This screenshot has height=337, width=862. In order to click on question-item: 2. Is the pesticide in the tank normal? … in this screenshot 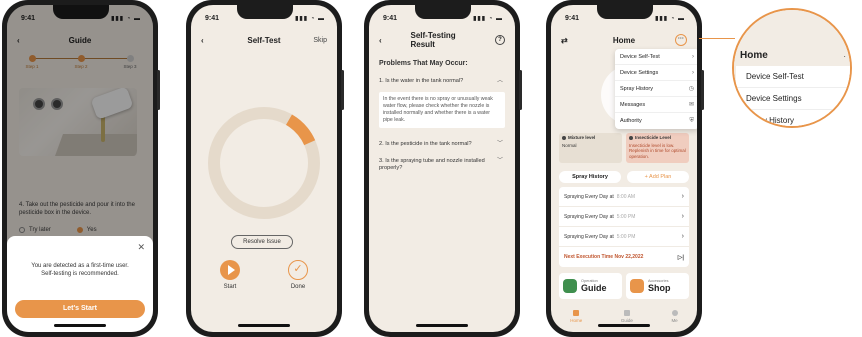, I will do `click(442, 144)`.